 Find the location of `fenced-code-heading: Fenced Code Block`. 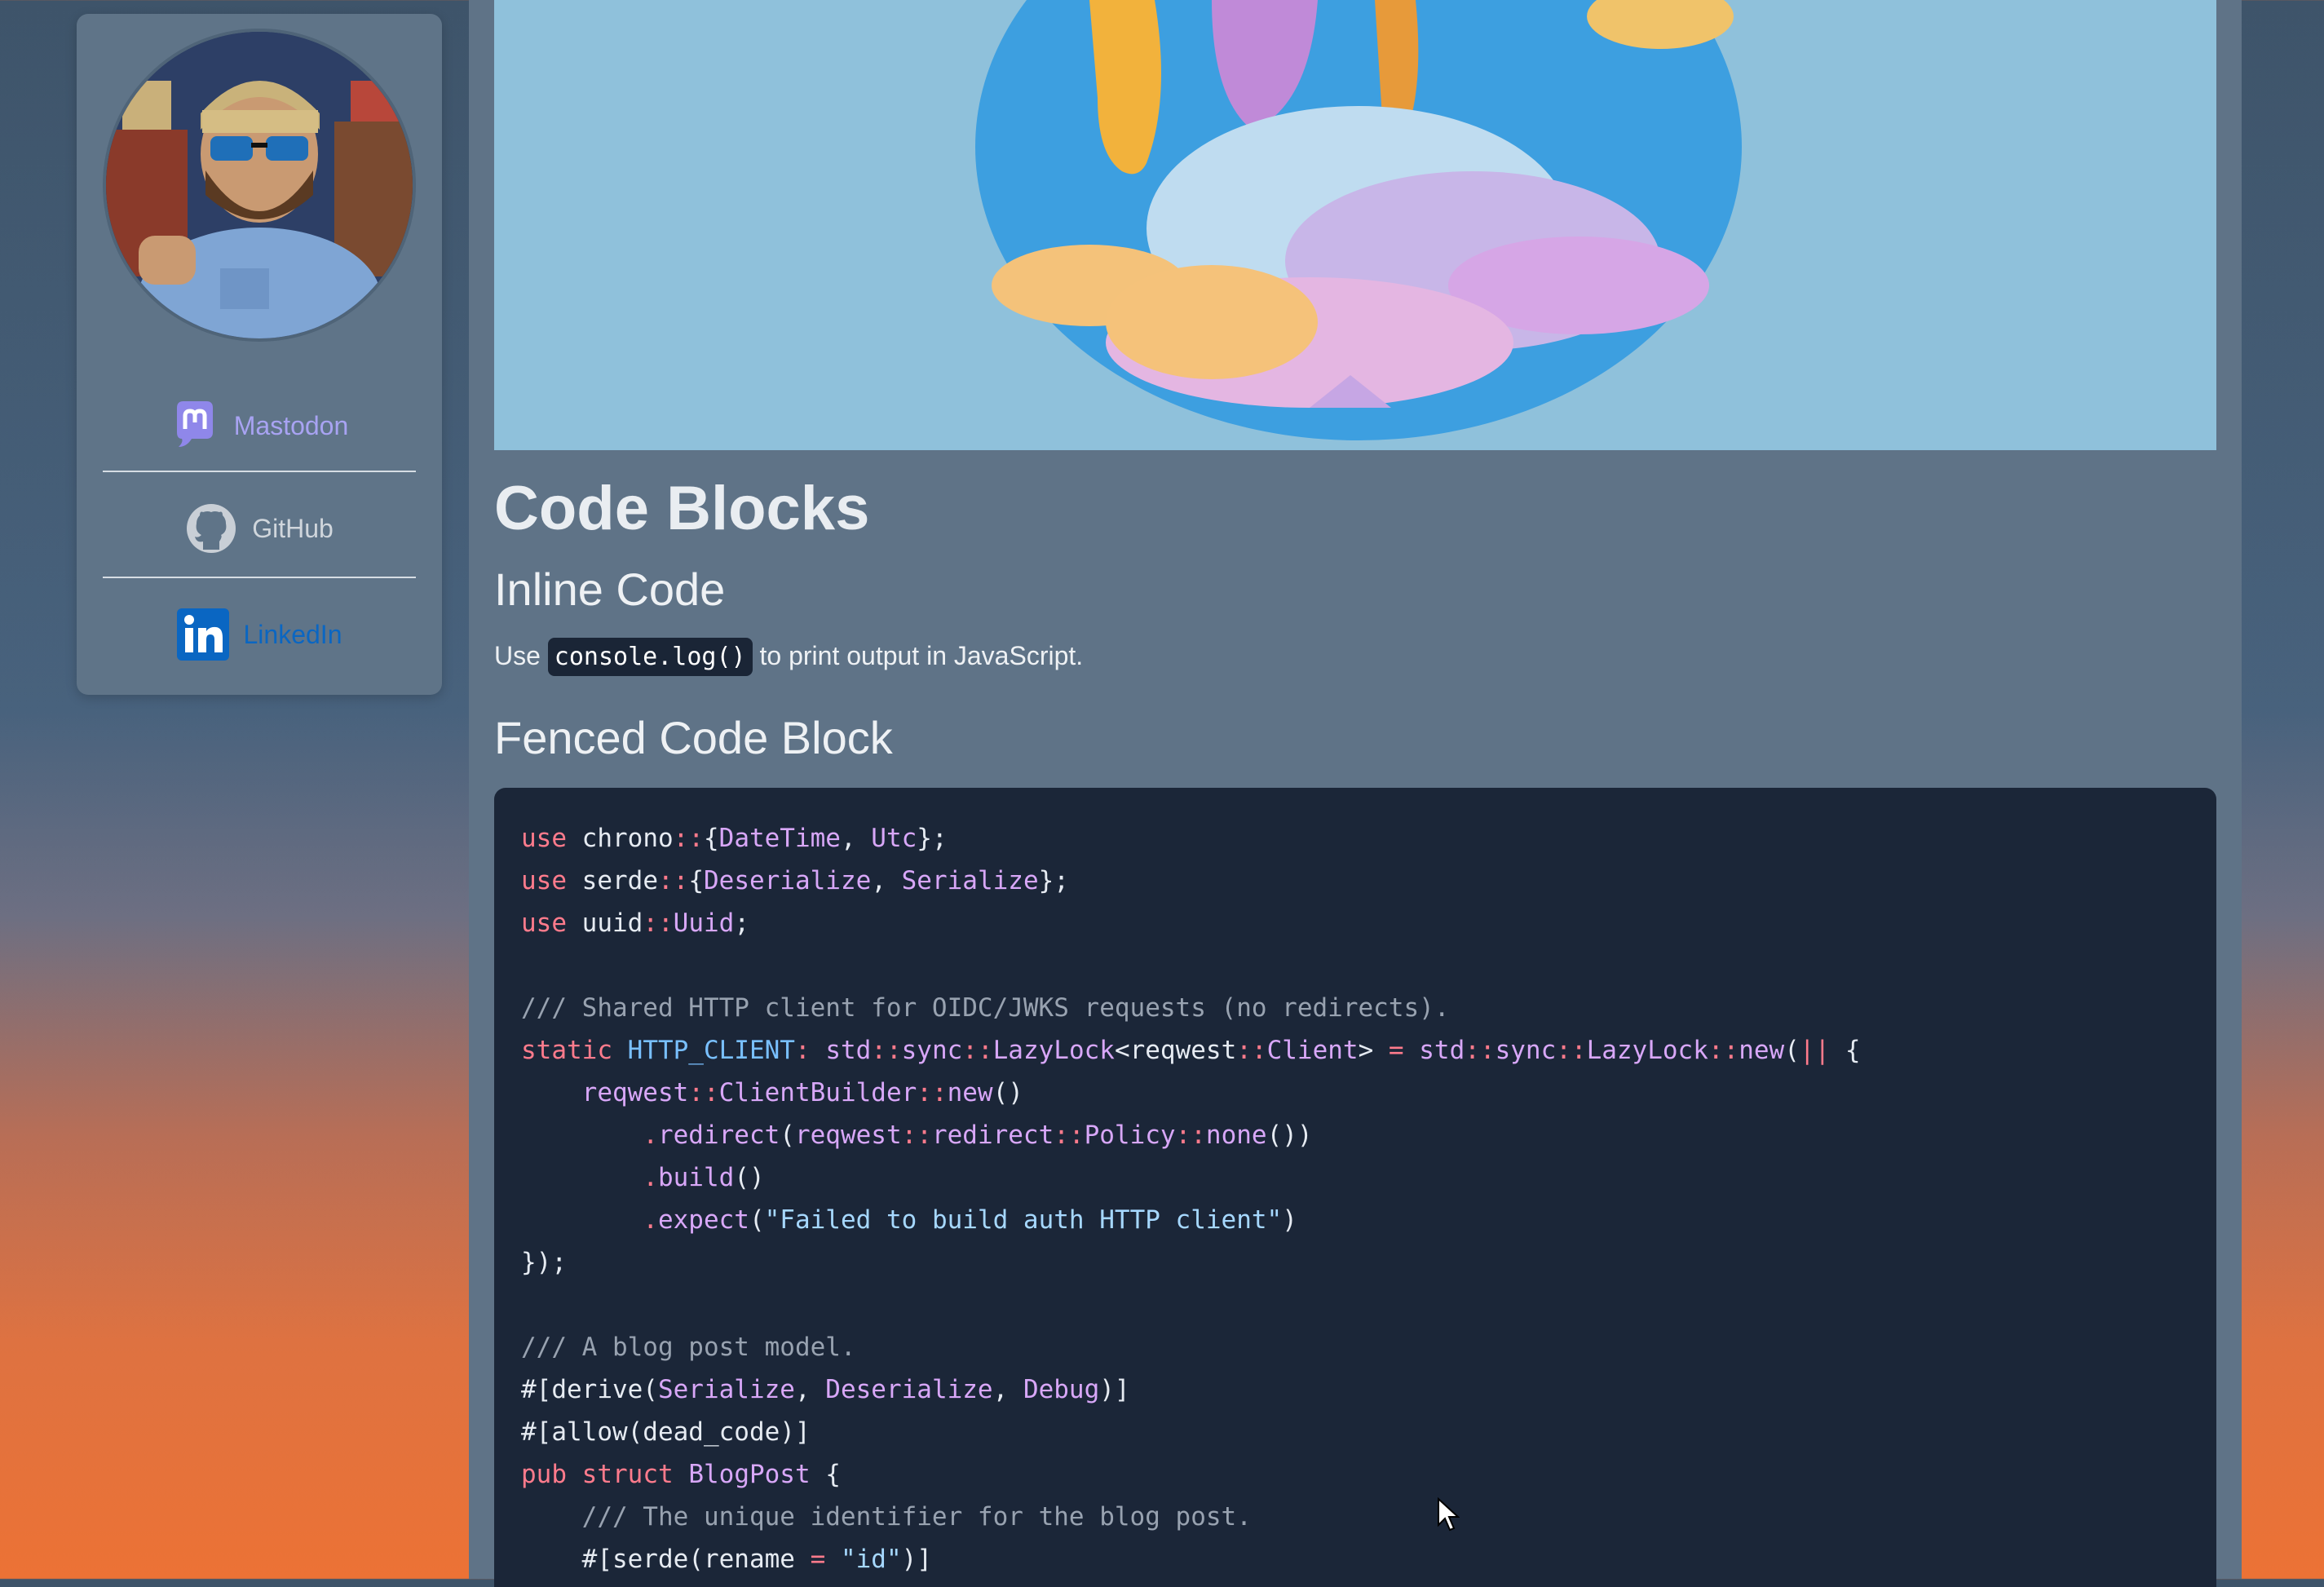

fenced-code-heading: Fenced Code Block is located at coordinates (694, 737).